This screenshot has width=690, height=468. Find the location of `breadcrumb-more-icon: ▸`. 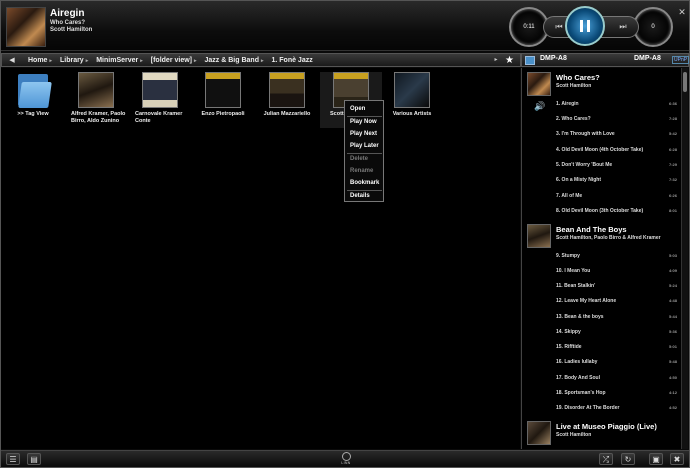

breadcrumb-more-icon: ▸ is located at coordinates (496, 60).